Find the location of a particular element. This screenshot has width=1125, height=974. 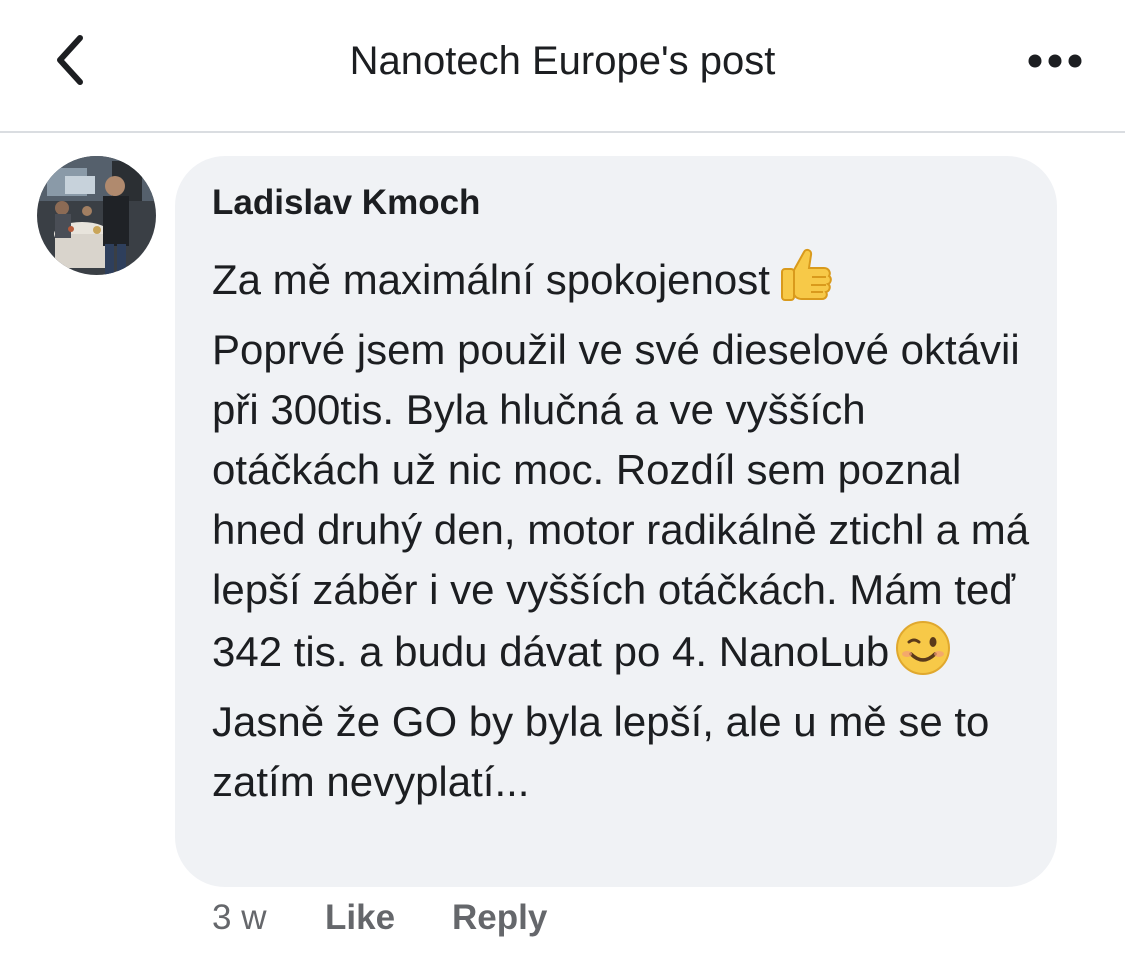

chevron-left-icon is located at coordinates (70, 60).